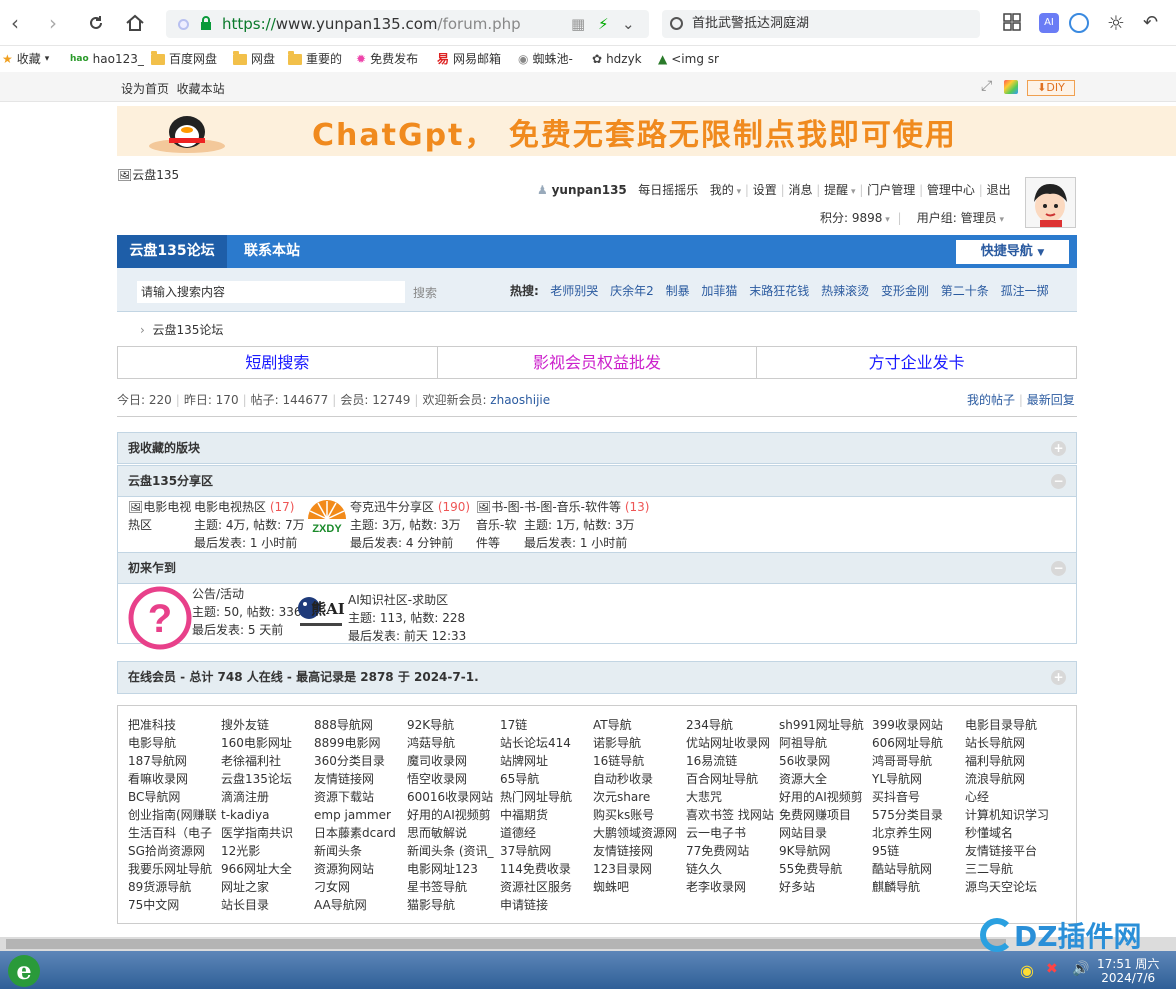  What do you see at coordinates (245, 887) in the screenshot?
I see `friend-link: 网址之家` at bounding box center [245, 887].